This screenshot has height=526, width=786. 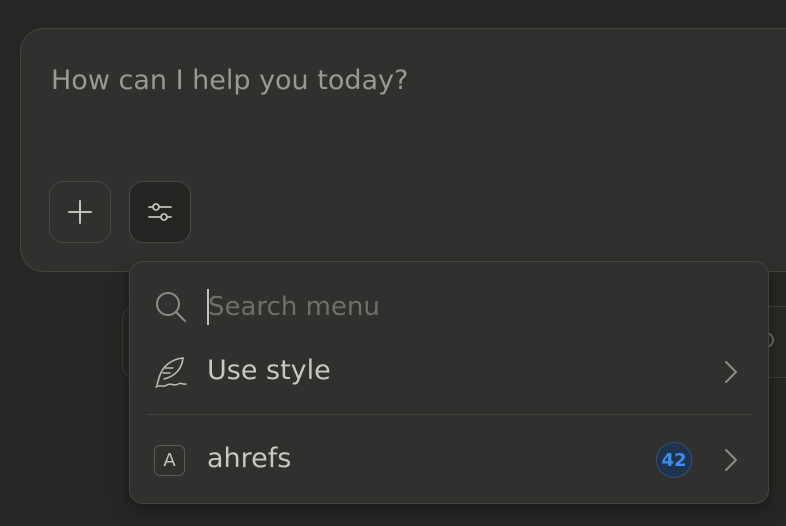 What do you see at coordinates (171, 372) in the screenshot?
I see `feather-icon` at bounding box center [171, 372].